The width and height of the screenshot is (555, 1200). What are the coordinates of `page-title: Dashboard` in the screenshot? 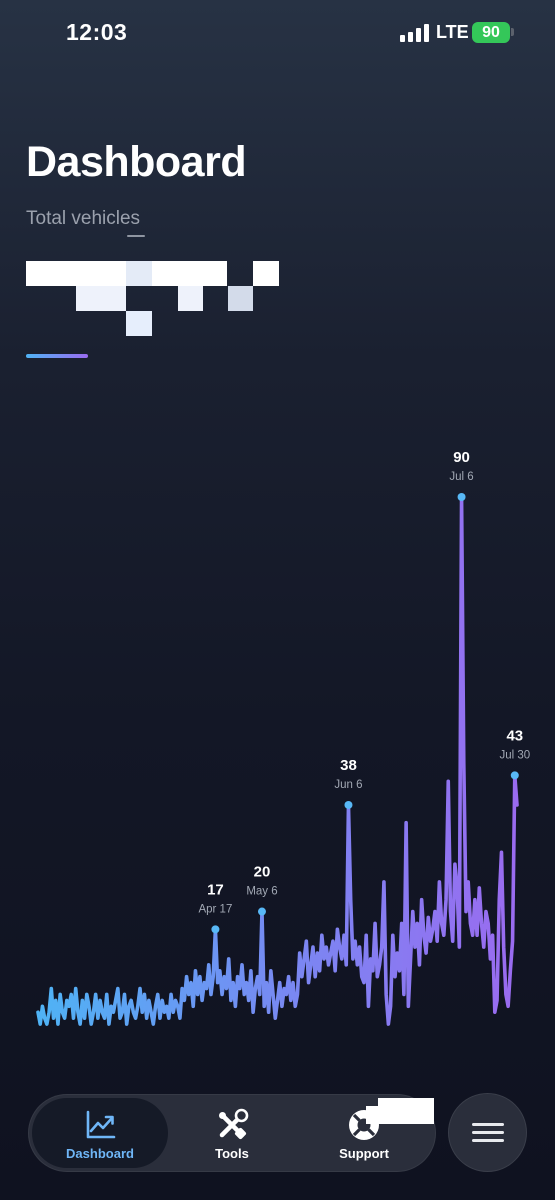 It's located at (136, 162).